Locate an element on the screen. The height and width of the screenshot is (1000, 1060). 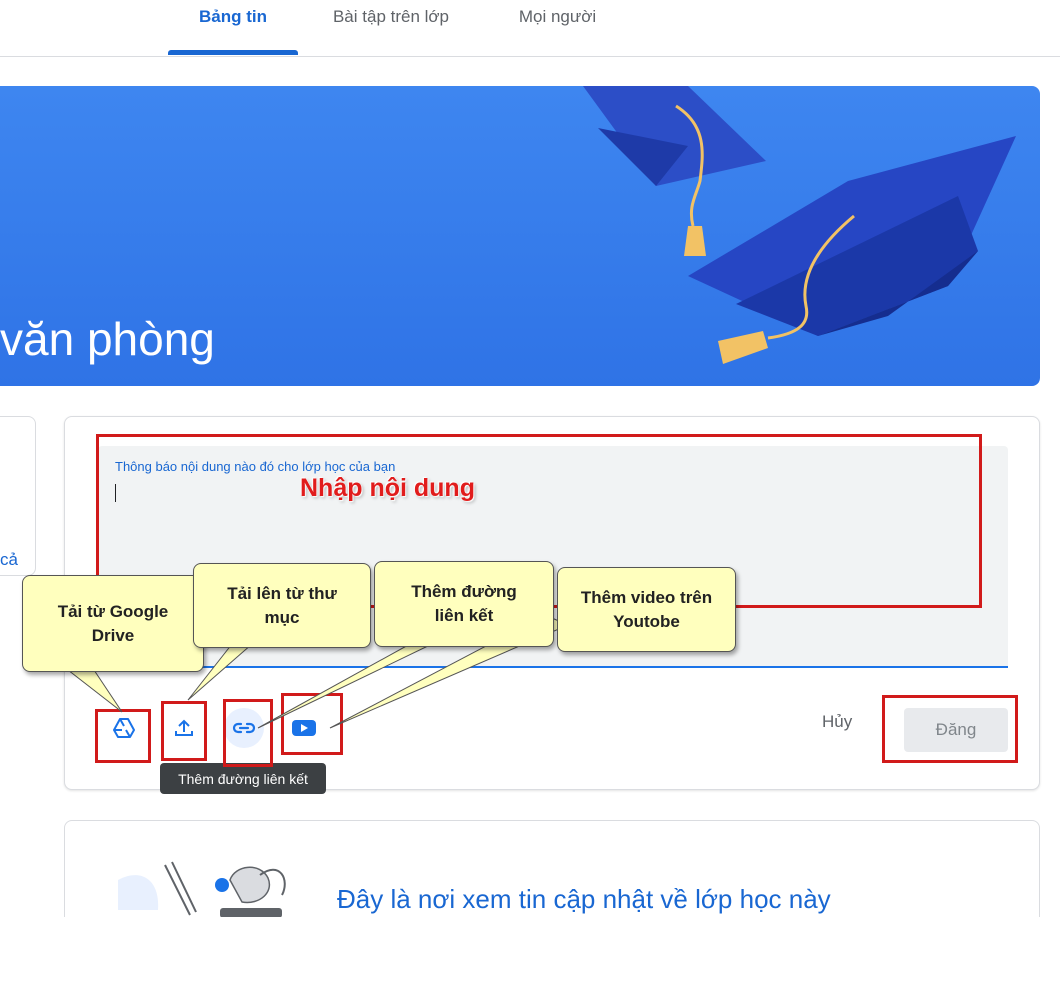
callout-youtube: Thêm video trên Youtobe is located at coordinates (646, 609).